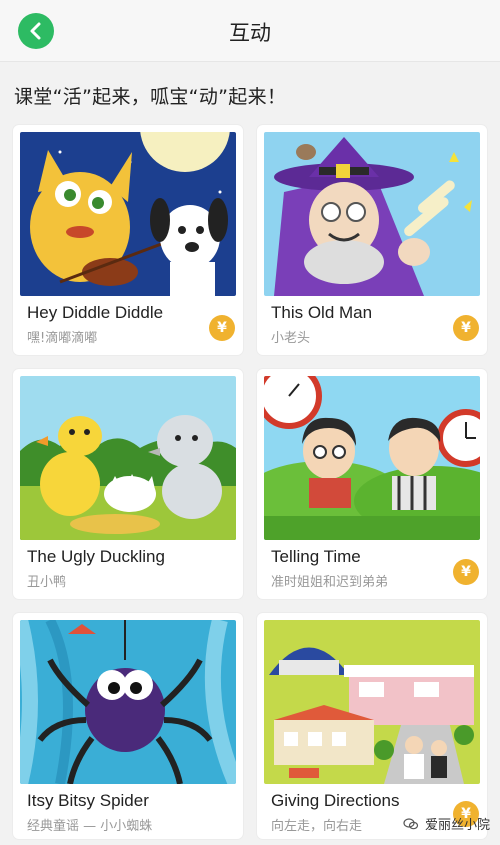 This screenshot has height=845, width=500. I want to click on card-title: Giving Directions, so click(335, 800).